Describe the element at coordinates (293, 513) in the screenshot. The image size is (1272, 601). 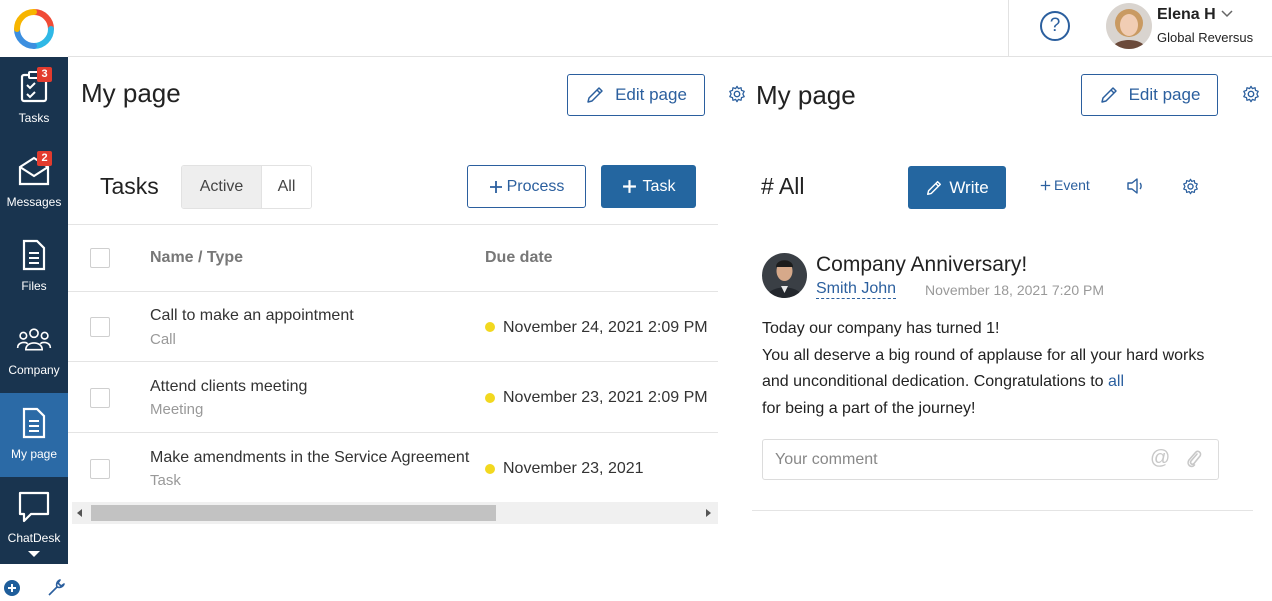
I see `scrollbar-thumb` at that location.